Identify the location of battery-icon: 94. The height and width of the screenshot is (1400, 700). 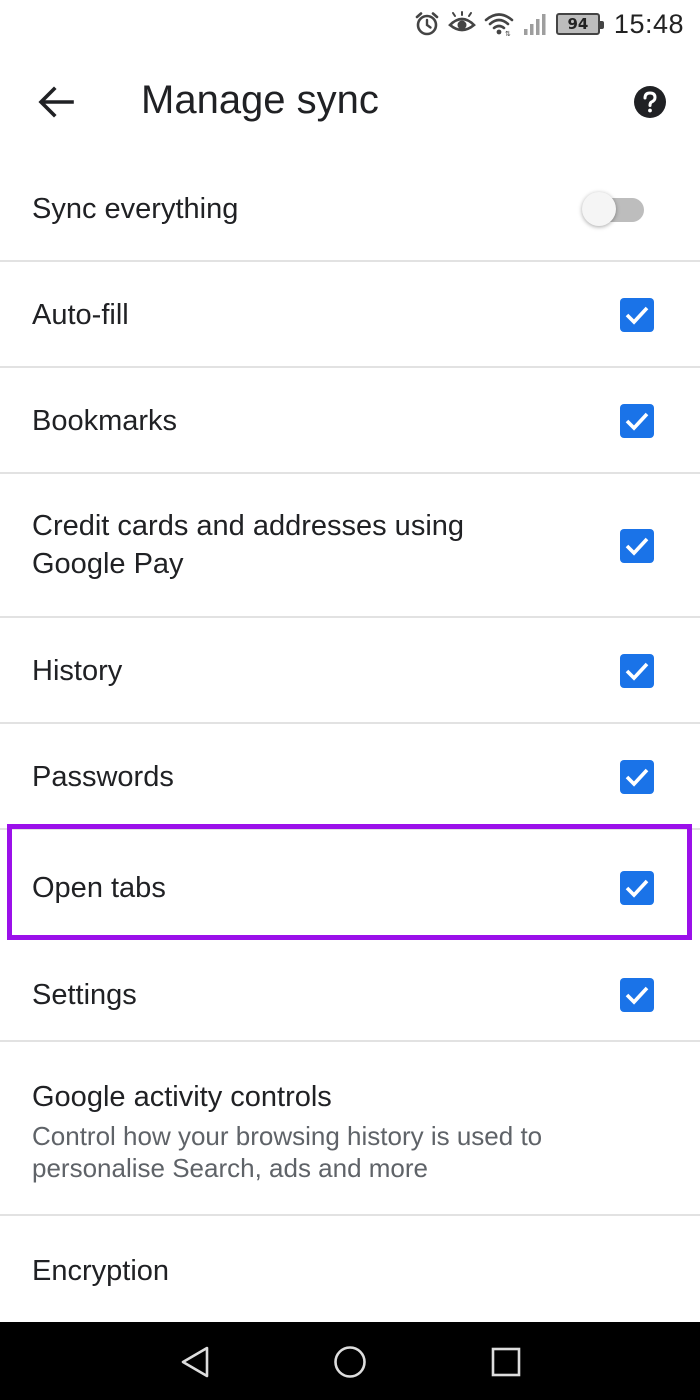
(579, 24).